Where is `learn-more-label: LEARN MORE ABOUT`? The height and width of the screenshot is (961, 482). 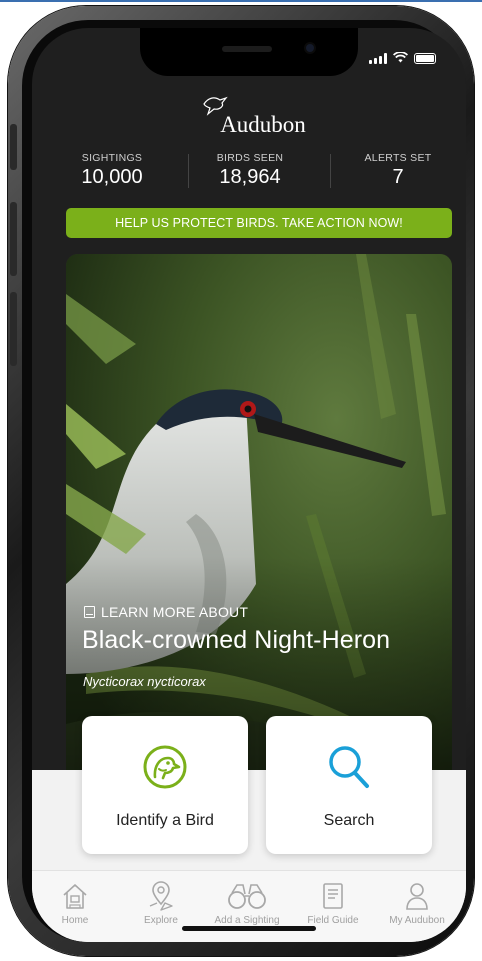 learn-more-label: LEARN MORE ABOUT is located at coordinates (166, 612).